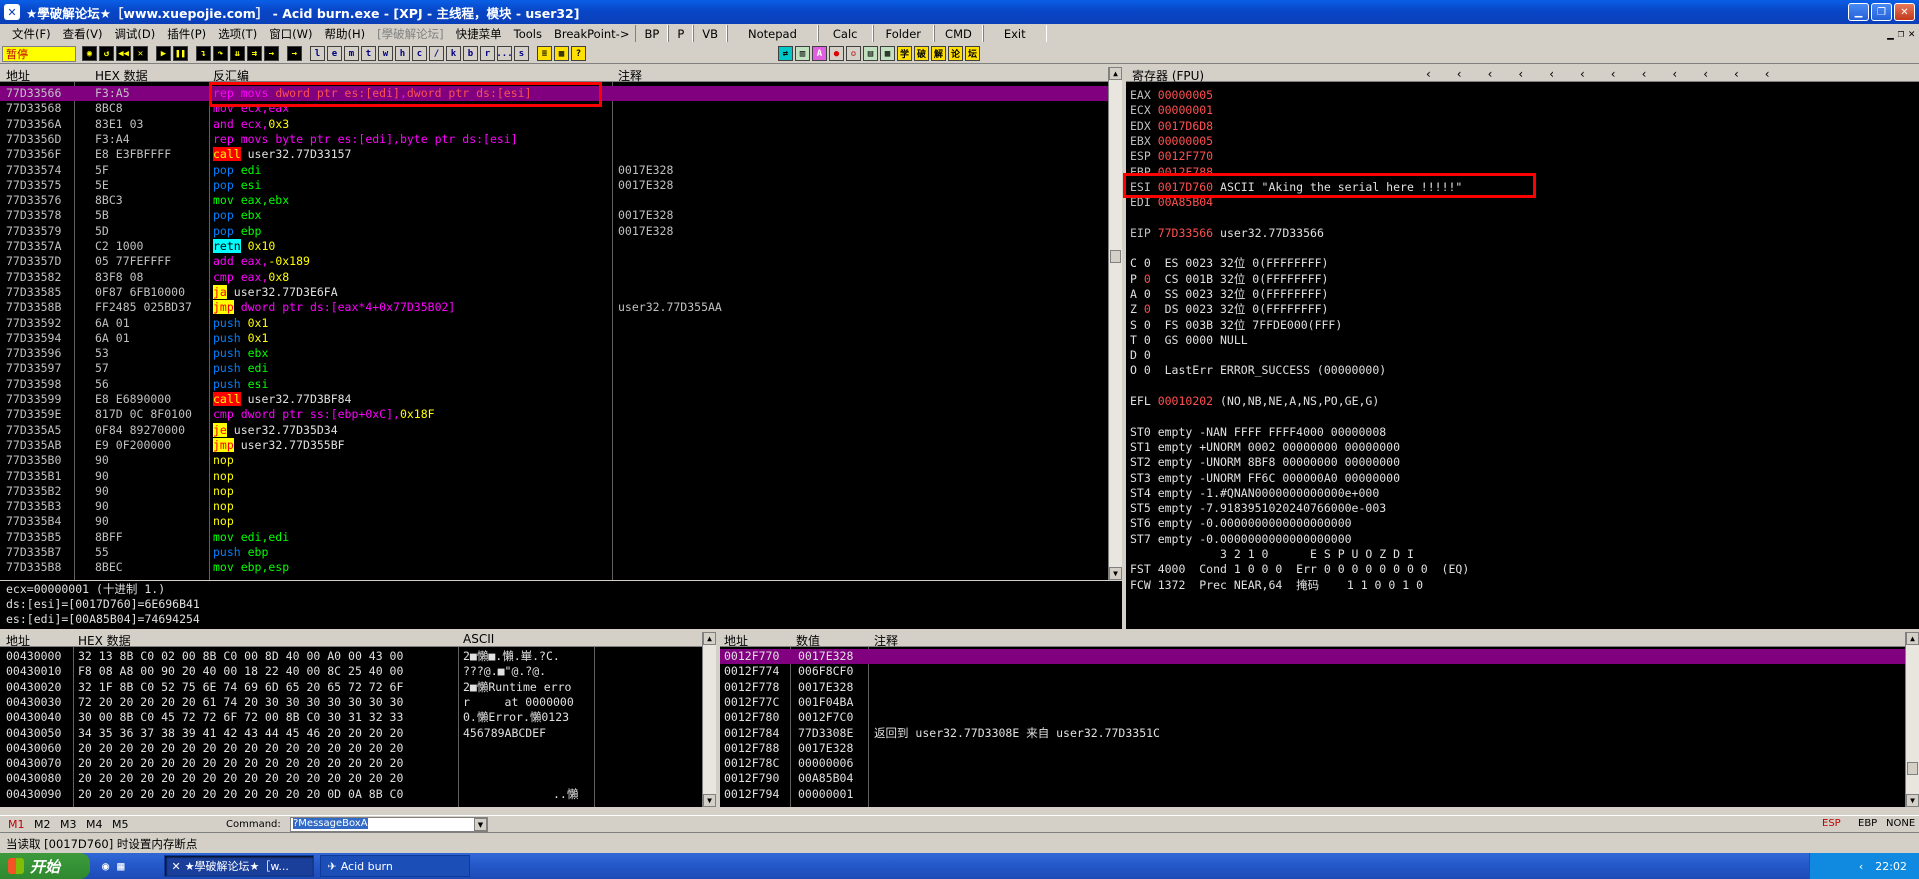 The height and width of the screenshot is (879, 1919). What do you see at coordinates (1312, 717) in the screenshot?
I see `stack-row: 0012F780 0012F7C0` at bounding box center [1312, 717].